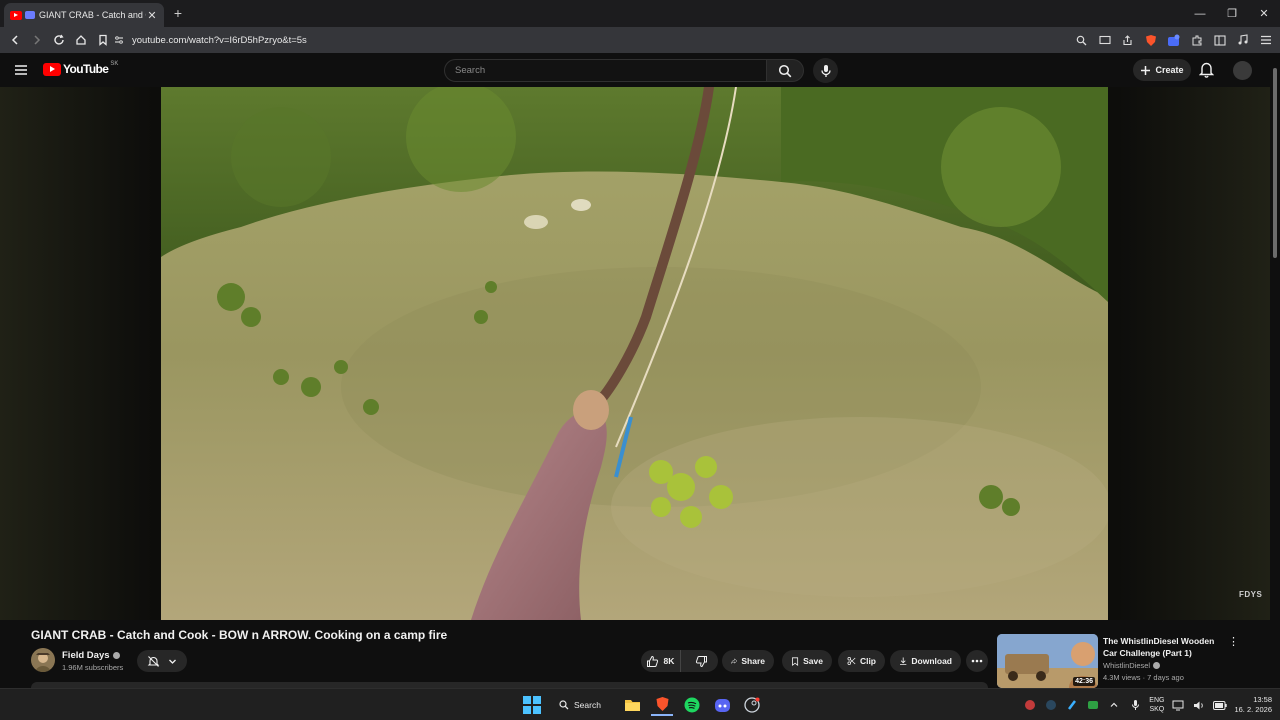 This screenshot has height=720, width=1280. Describe the element at coordinates (692, 705) in the screenshot. I see `spotify-icon` at that location.